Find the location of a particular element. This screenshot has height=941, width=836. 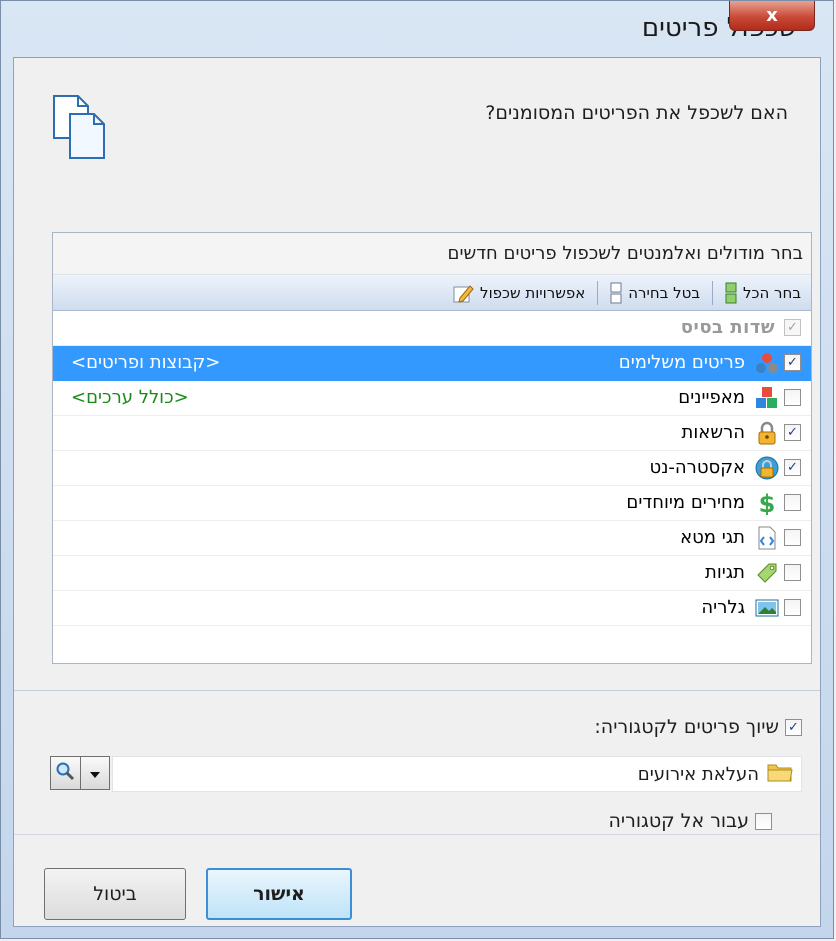

dropdown-button is located at coordinates (94, 773).